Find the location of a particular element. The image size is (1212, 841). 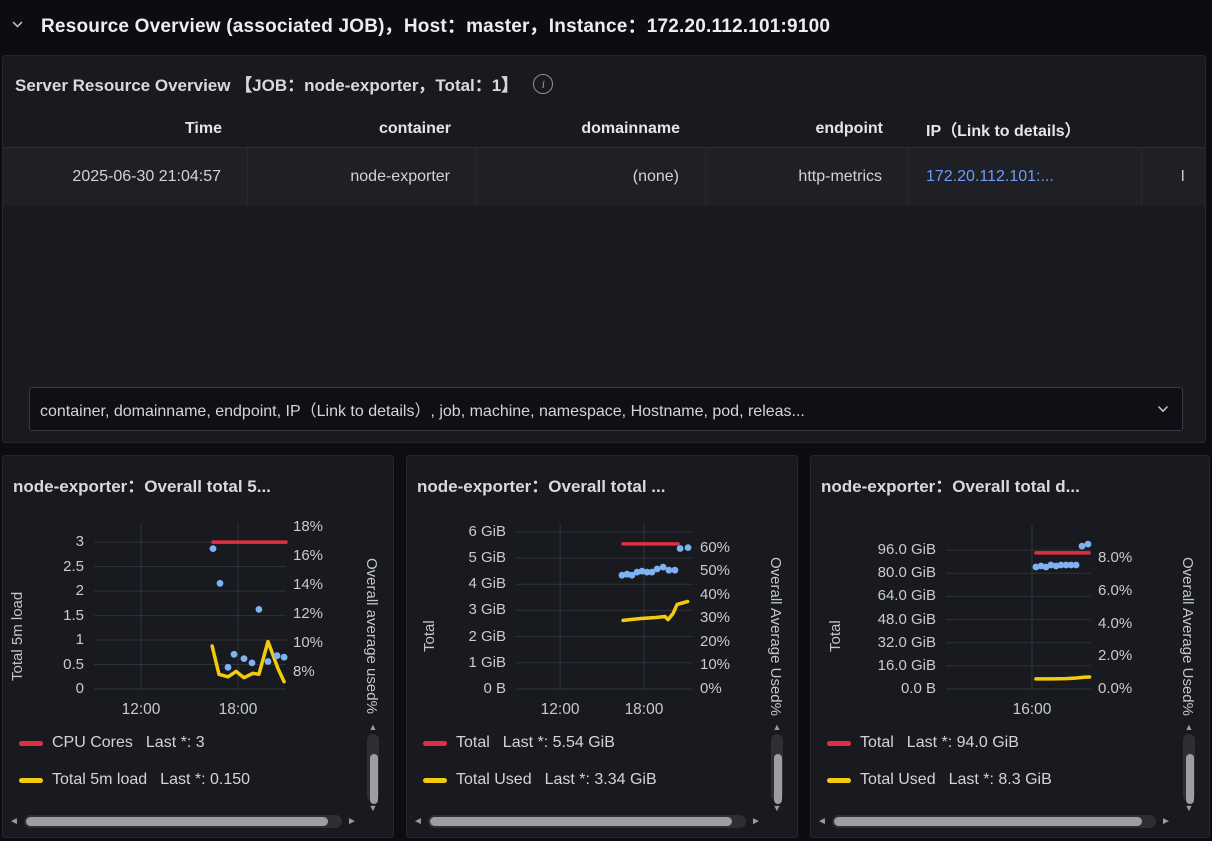

column-header-domainname: domainname is located at coordinates (591, 129).